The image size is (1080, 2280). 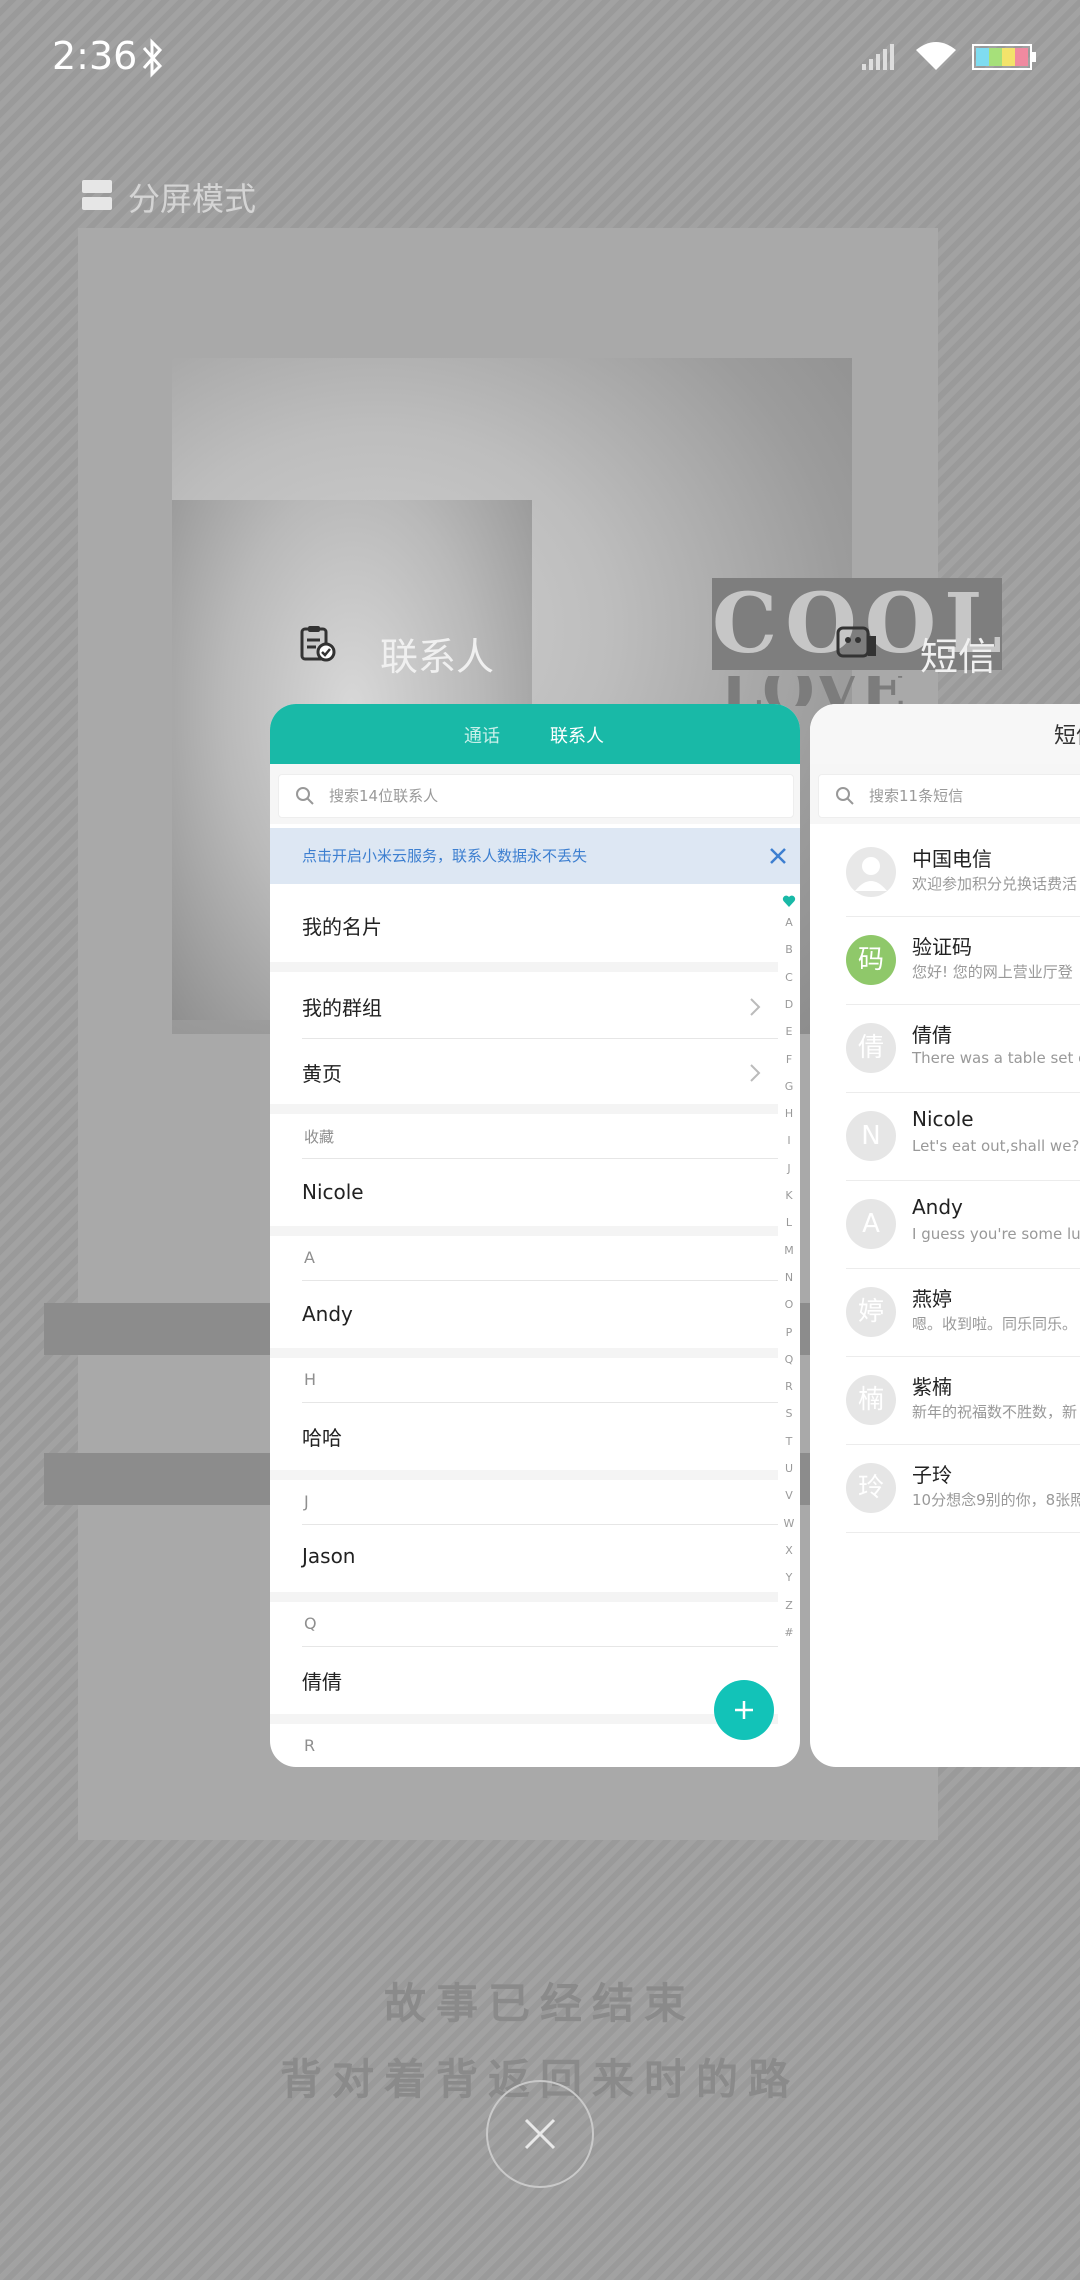 I want to click on bluetooth-icon, so click(x=152, y=58).